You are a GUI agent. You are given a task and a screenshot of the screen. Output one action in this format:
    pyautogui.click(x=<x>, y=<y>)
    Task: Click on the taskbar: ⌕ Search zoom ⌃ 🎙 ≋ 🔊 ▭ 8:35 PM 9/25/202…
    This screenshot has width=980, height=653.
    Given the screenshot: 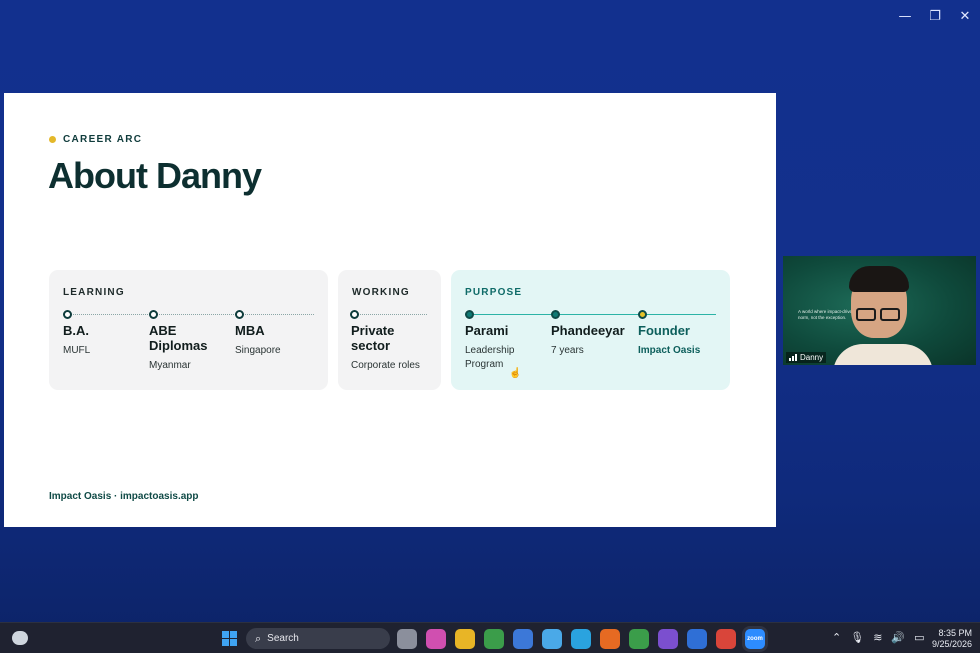 What is the action you would take?
    pyautogui.click(x=490, y=637)
    